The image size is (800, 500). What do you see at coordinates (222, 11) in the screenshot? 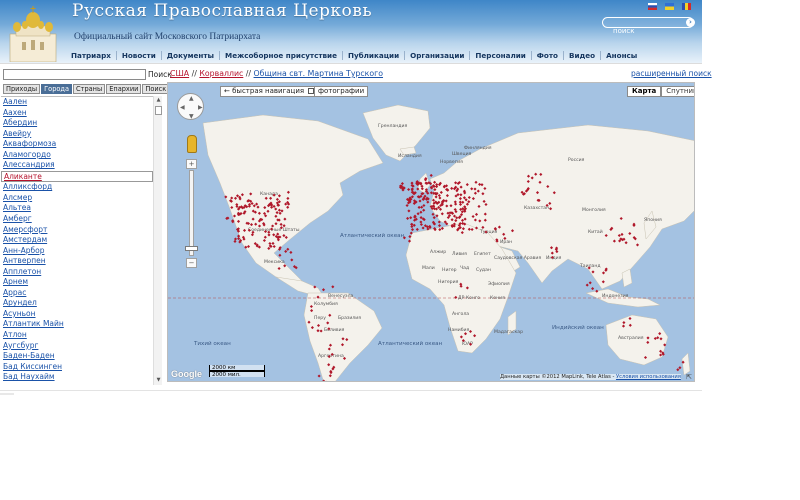
I see `site-title: Русская Православная Церковь` at bounding box center [222, 11].